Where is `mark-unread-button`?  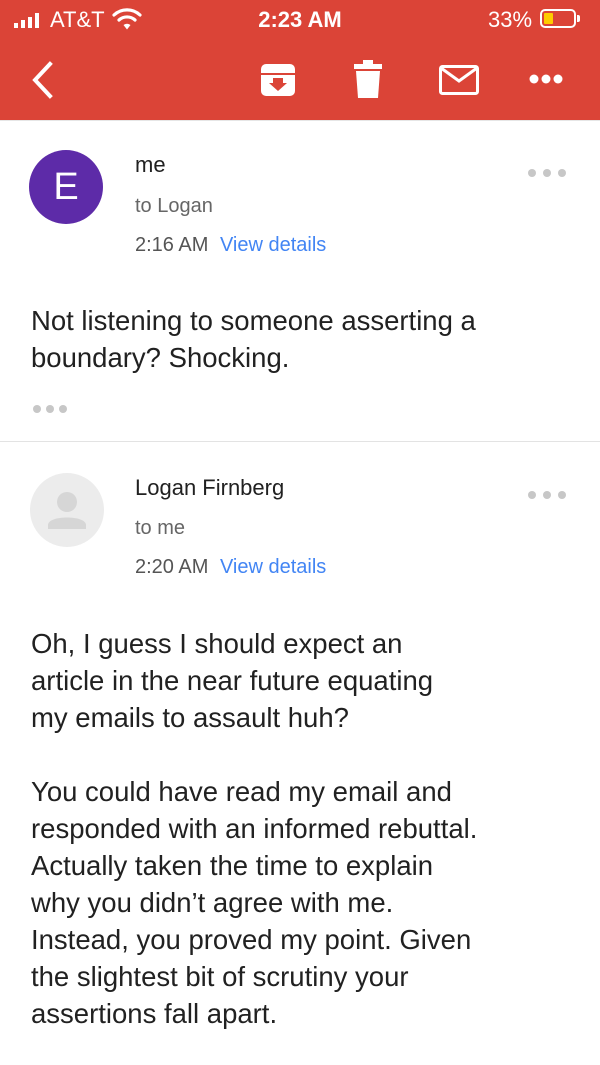
mark-unread-button is located at coordinates (459, 80).